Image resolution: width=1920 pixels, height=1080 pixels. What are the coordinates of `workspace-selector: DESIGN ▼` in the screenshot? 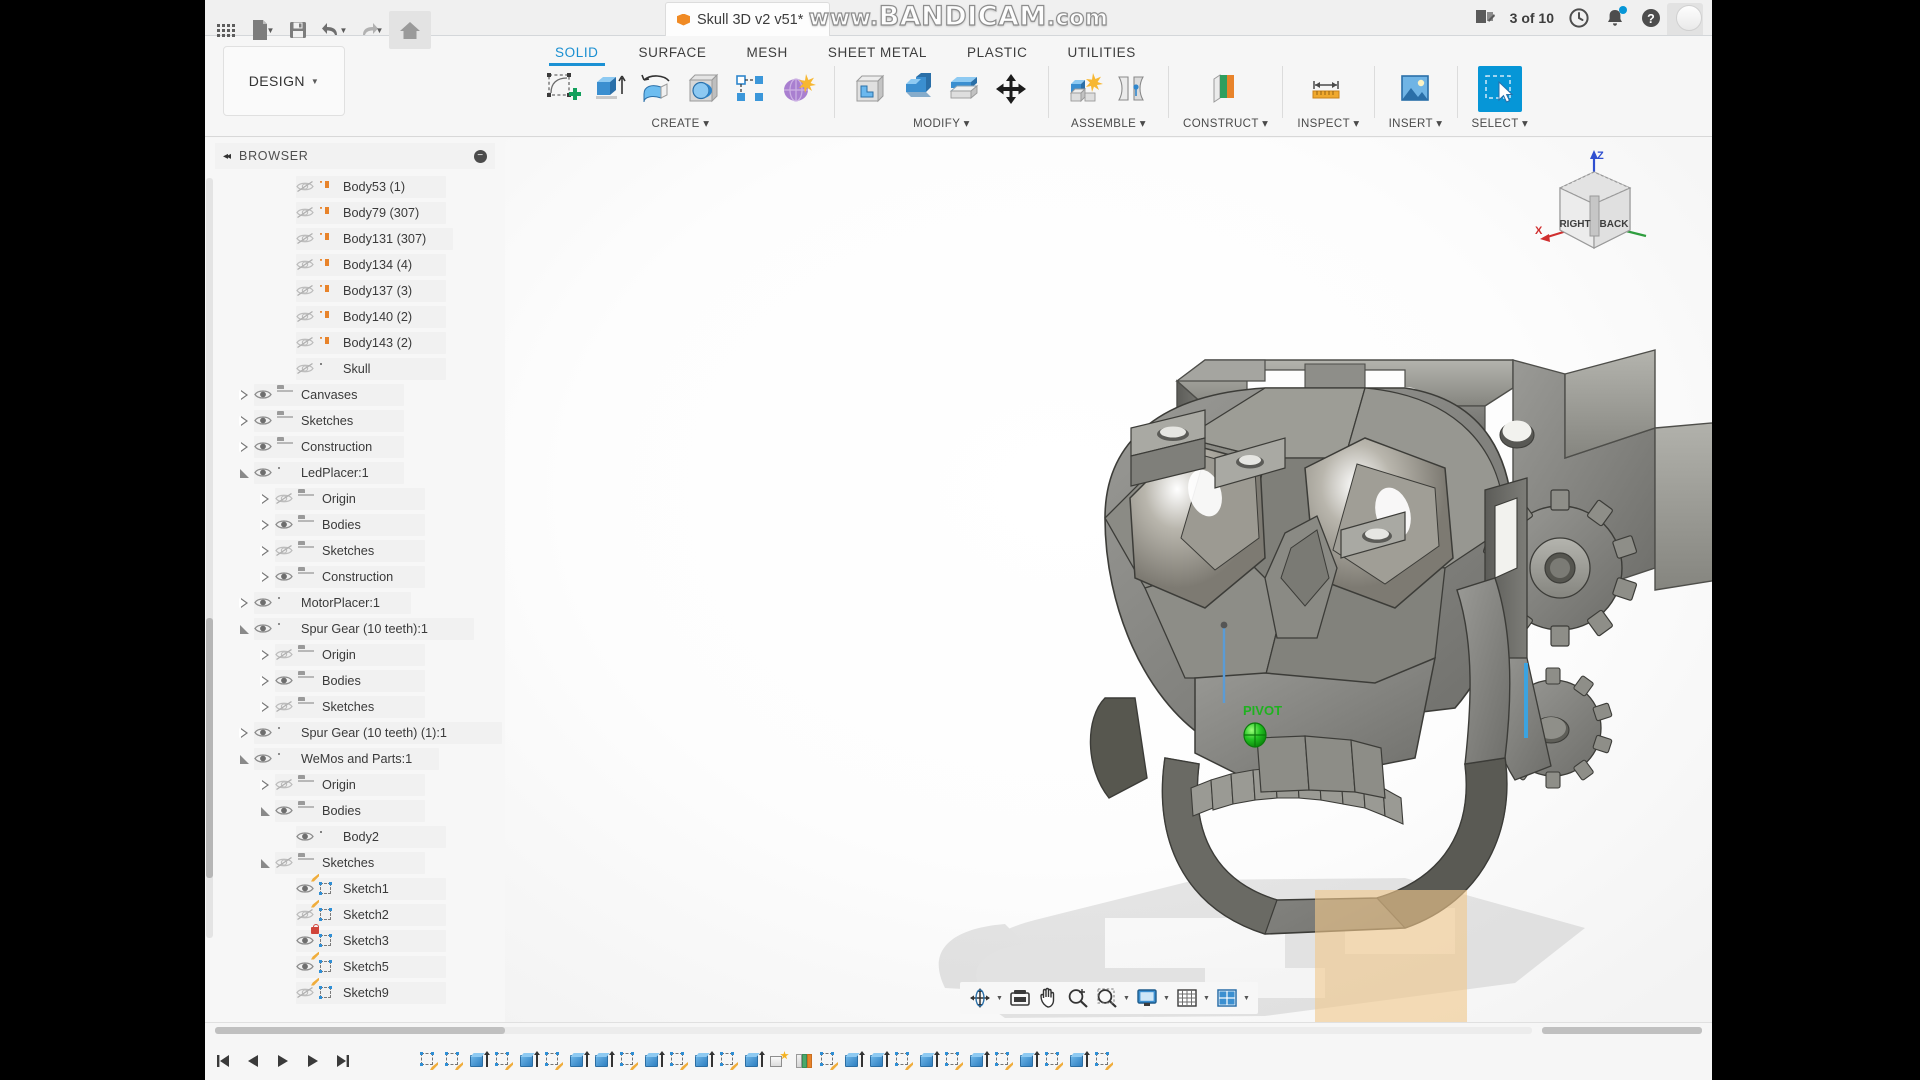 It's located at (284, 81).